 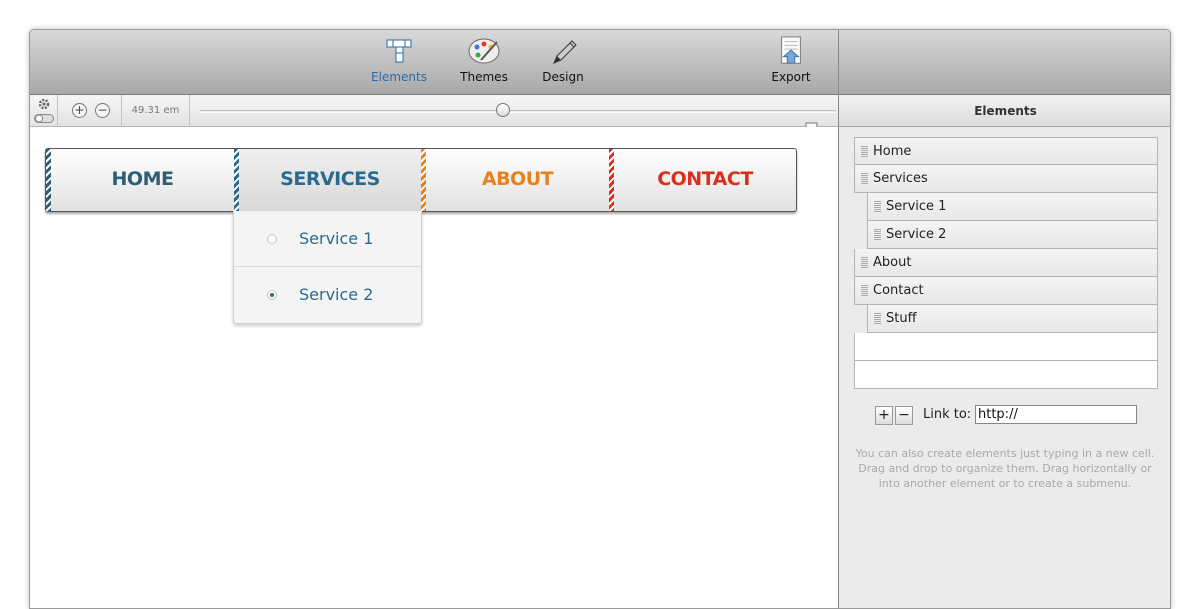 What do you see at coordinates (892, 151) in the screenshot?
I see `element-row-label: Home` at bounding box center [892, 151].